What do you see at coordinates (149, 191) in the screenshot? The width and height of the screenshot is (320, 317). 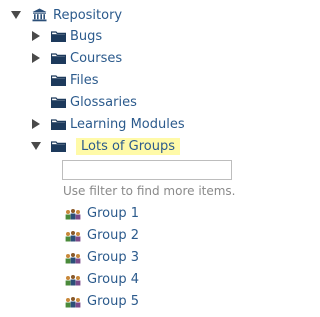 I see `filter-hint: Use filter to find more items.` at bounding box center [149, 191].